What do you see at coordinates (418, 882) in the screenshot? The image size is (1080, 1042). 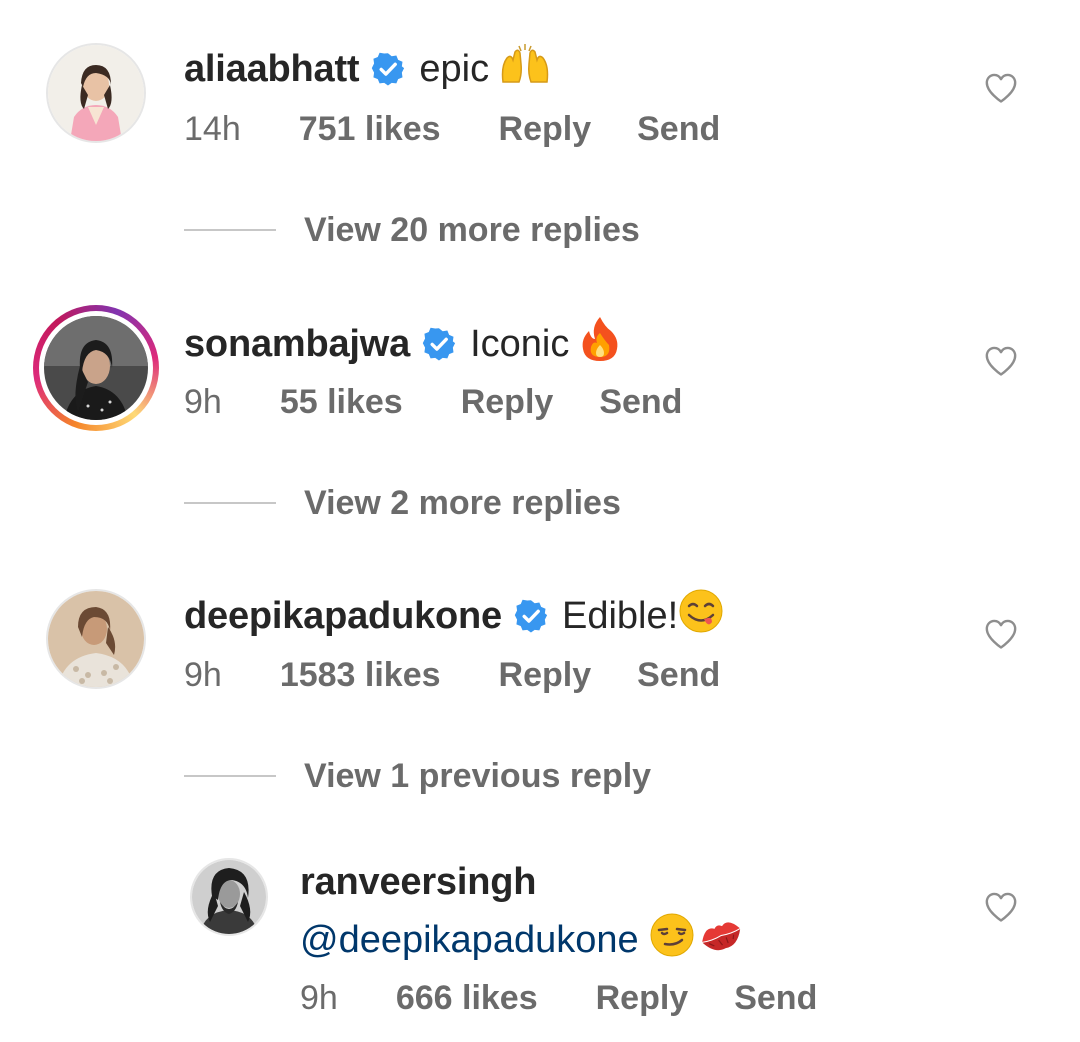 I see `username: ranveersingh` at bounding box center [418, 882].